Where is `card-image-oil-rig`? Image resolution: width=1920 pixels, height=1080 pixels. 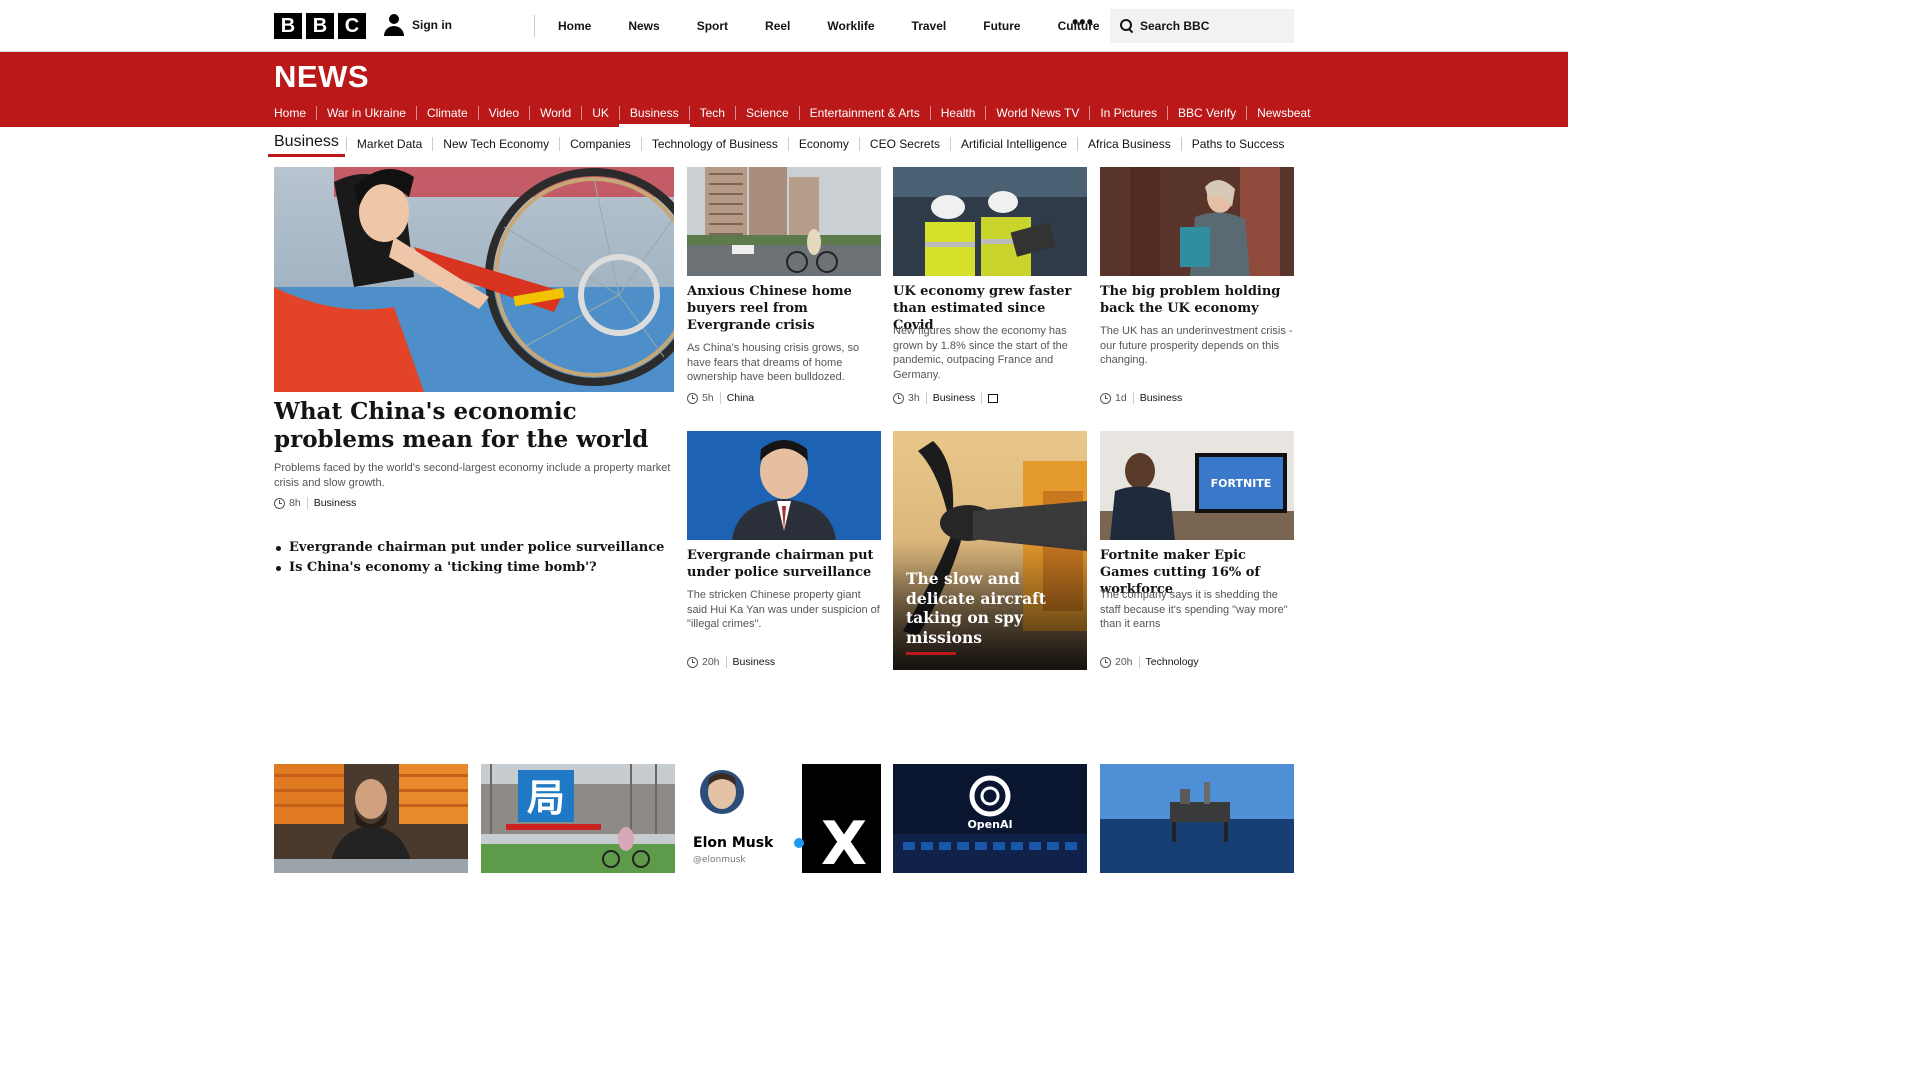
card-image-oil-rig is located at coordinates (1197, 818).